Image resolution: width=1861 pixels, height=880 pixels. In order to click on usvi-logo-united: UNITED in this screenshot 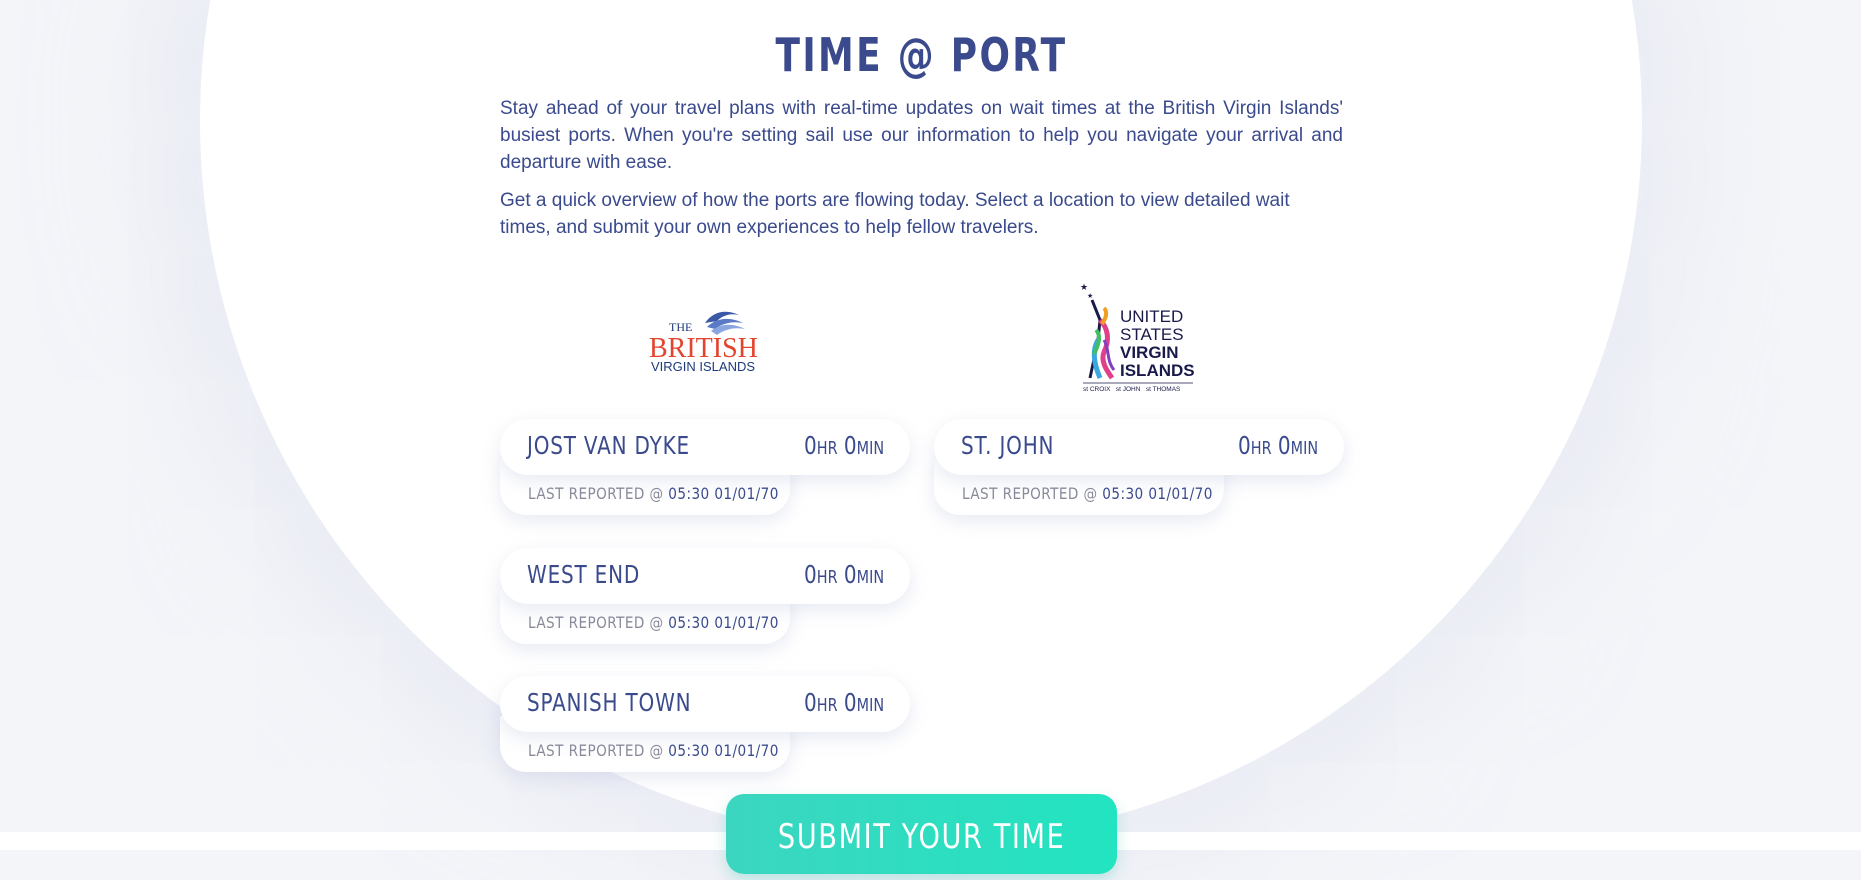, I will do `click(1151, 316)`.